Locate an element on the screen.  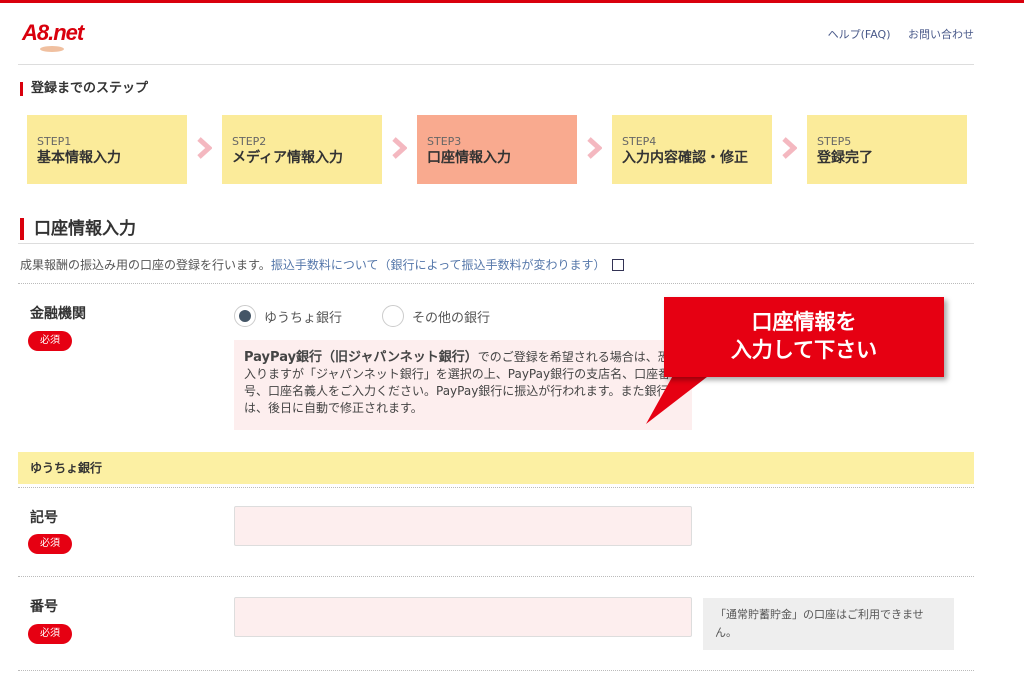
header-divider is located at coordinates (496, 64).